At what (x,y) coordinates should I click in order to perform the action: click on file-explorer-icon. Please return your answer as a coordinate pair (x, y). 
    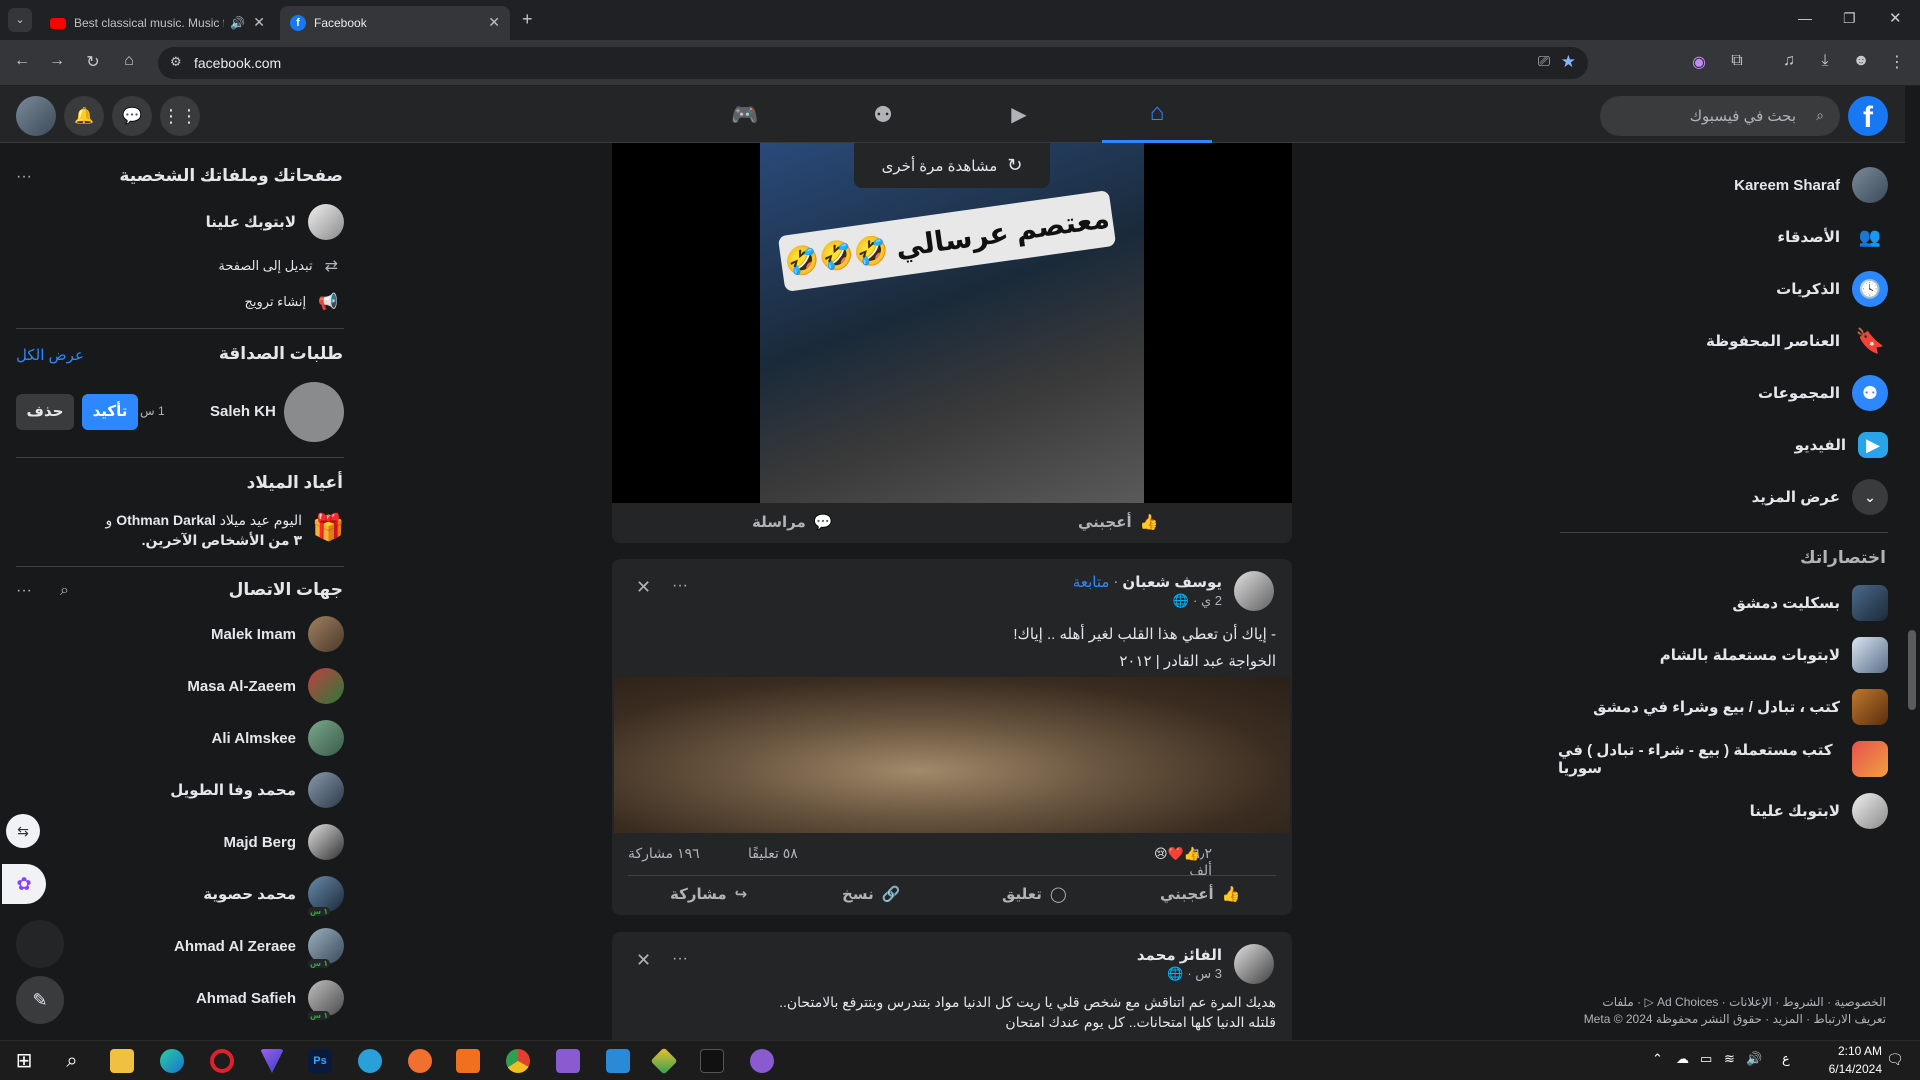
    Looking at the image, I should click on (122, 1061).